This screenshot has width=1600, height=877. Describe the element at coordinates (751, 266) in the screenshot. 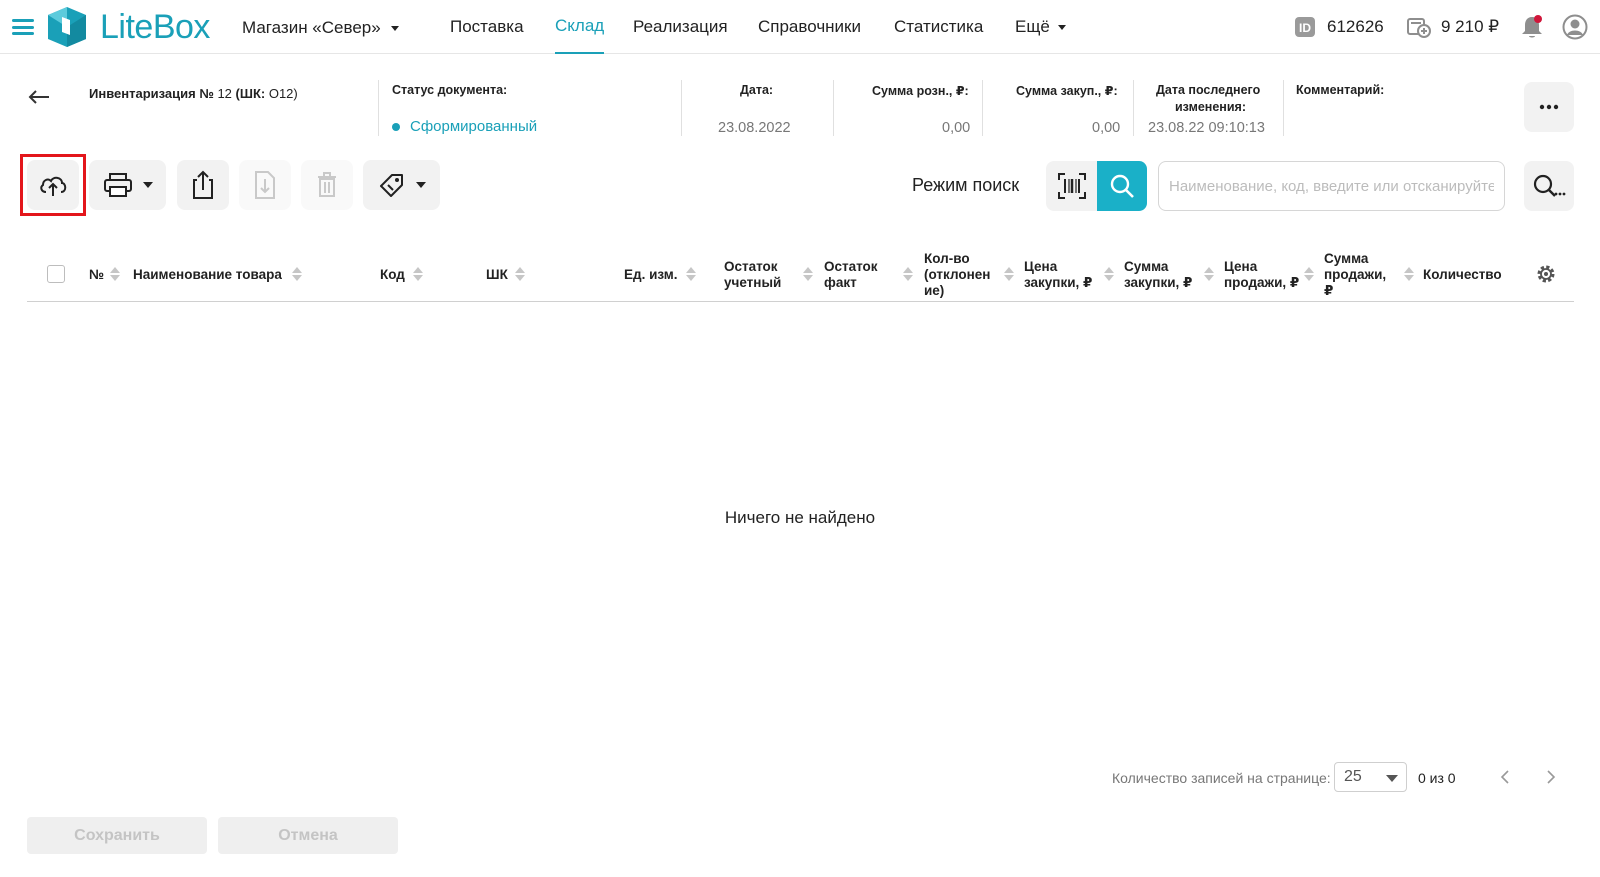

I see `column-accounting-stock-line-1: Остаток` at that location.